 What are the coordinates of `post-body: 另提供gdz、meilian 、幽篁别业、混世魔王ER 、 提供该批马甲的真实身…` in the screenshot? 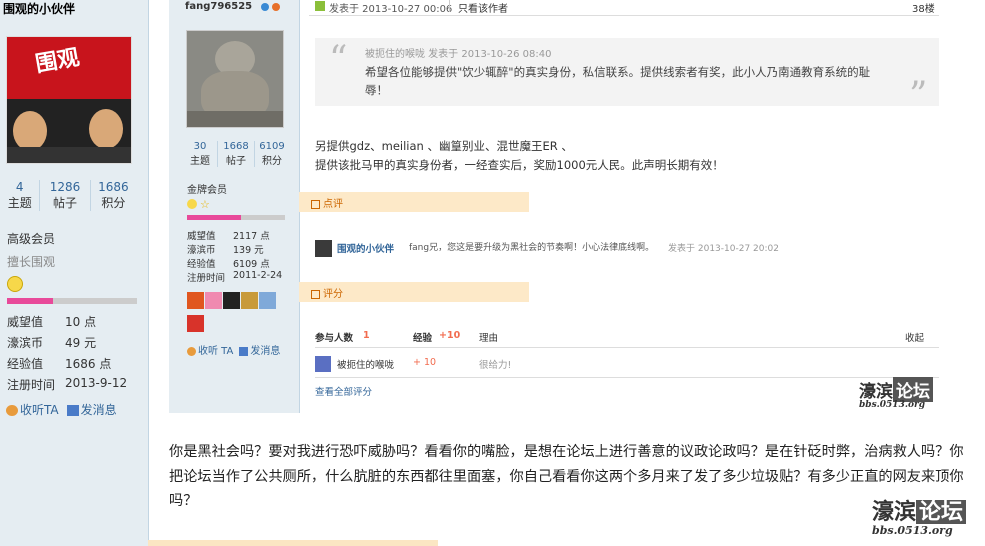 It's located at (519, 155).